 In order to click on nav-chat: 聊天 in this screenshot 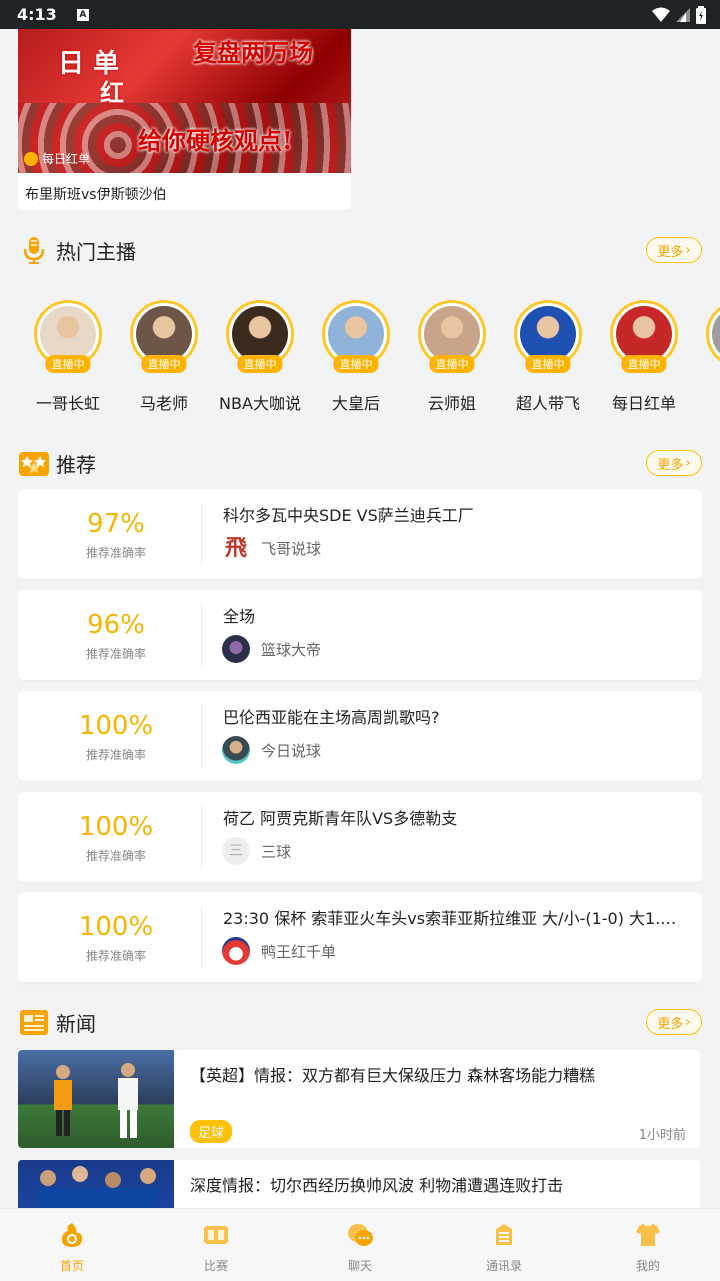, I will do `click(360, 1245)`.